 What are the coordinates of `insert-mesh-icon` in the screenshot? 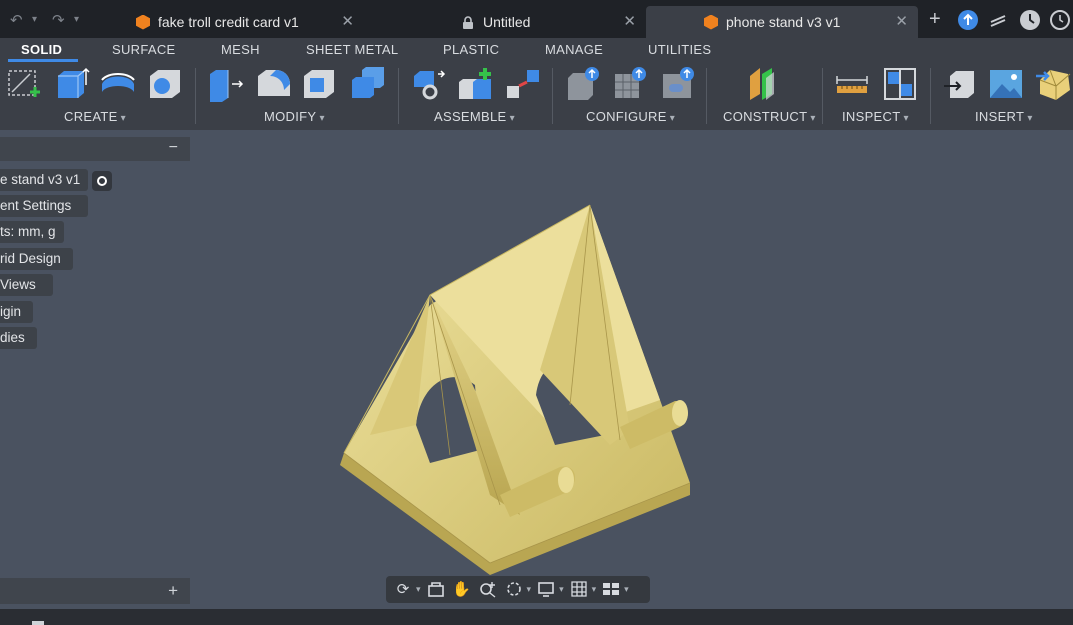 It's located at (1054, 84).